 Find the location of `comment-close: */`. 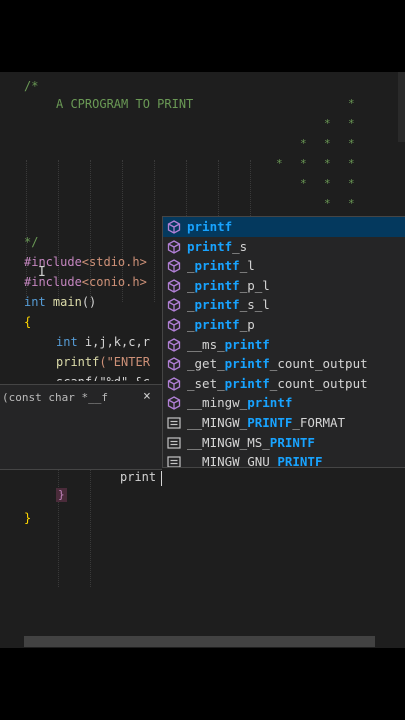

comment-close: */ is located at coordinates (31, 242).